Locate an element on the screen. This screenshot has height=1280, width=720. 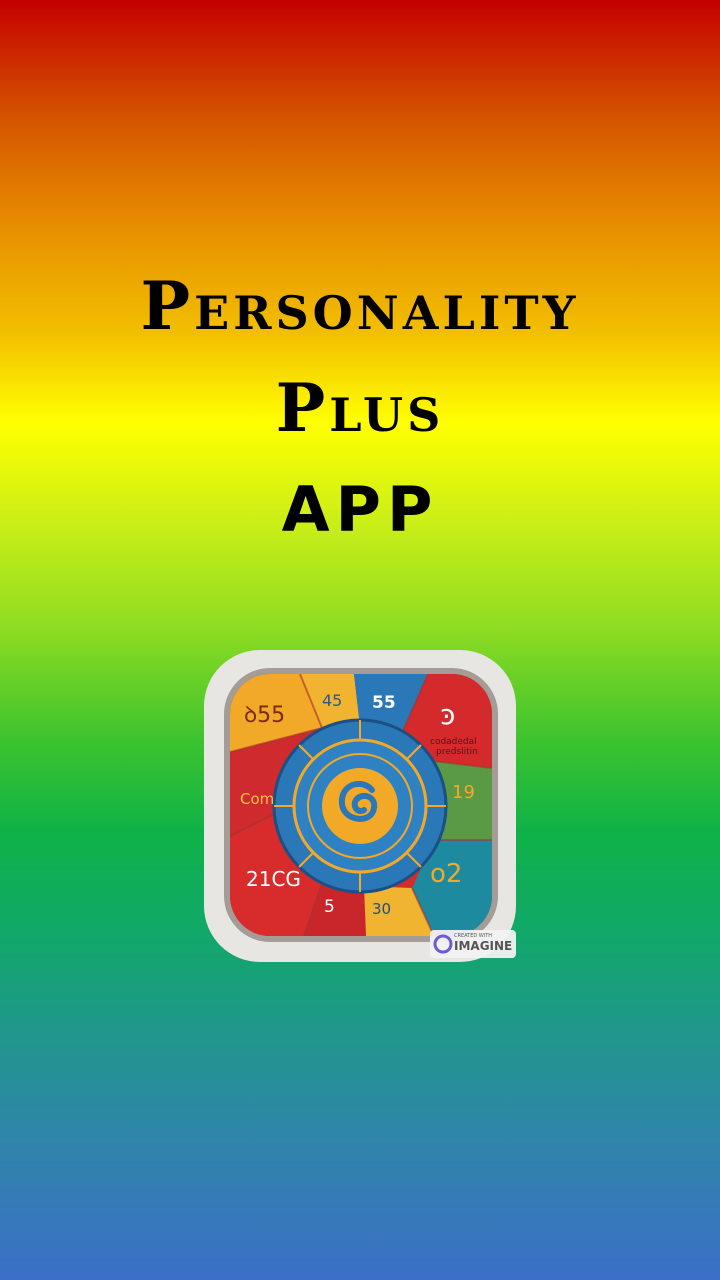
icon-label-bottom-left: 21CG is located at coordinates (273, 879).